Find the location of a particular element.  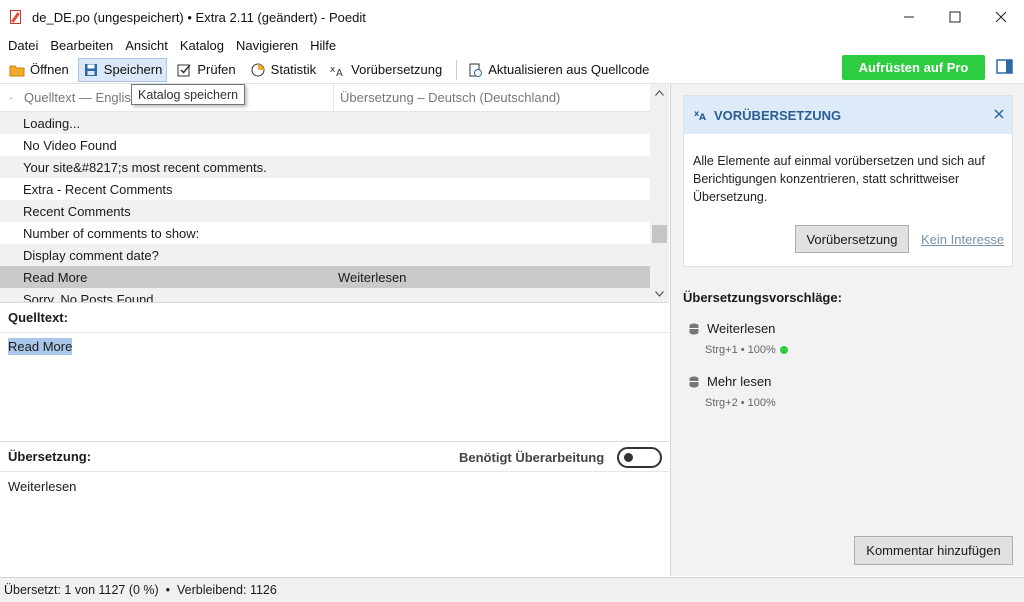

close-icon is located at coordinates (1001, 17).